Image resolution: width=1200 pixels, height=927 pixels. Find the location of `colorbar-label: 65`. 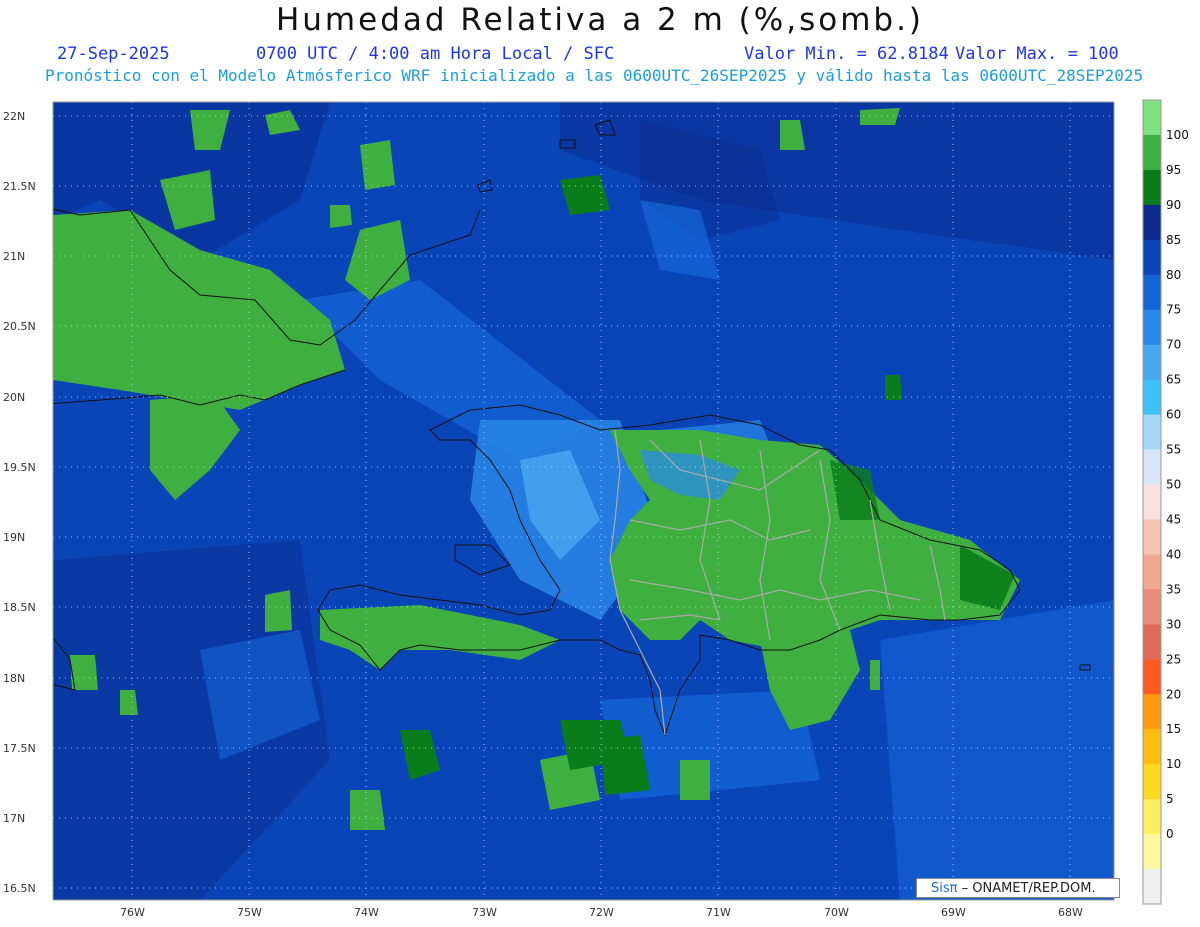

colorbar-label: 65 is located at coordinates (1173, 380).